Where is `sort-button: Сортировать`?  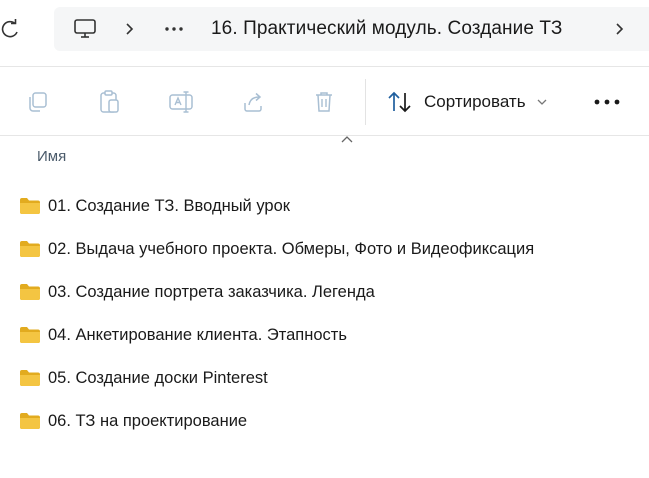
sort-button: Сортировать is located at coordinates (467, 102).